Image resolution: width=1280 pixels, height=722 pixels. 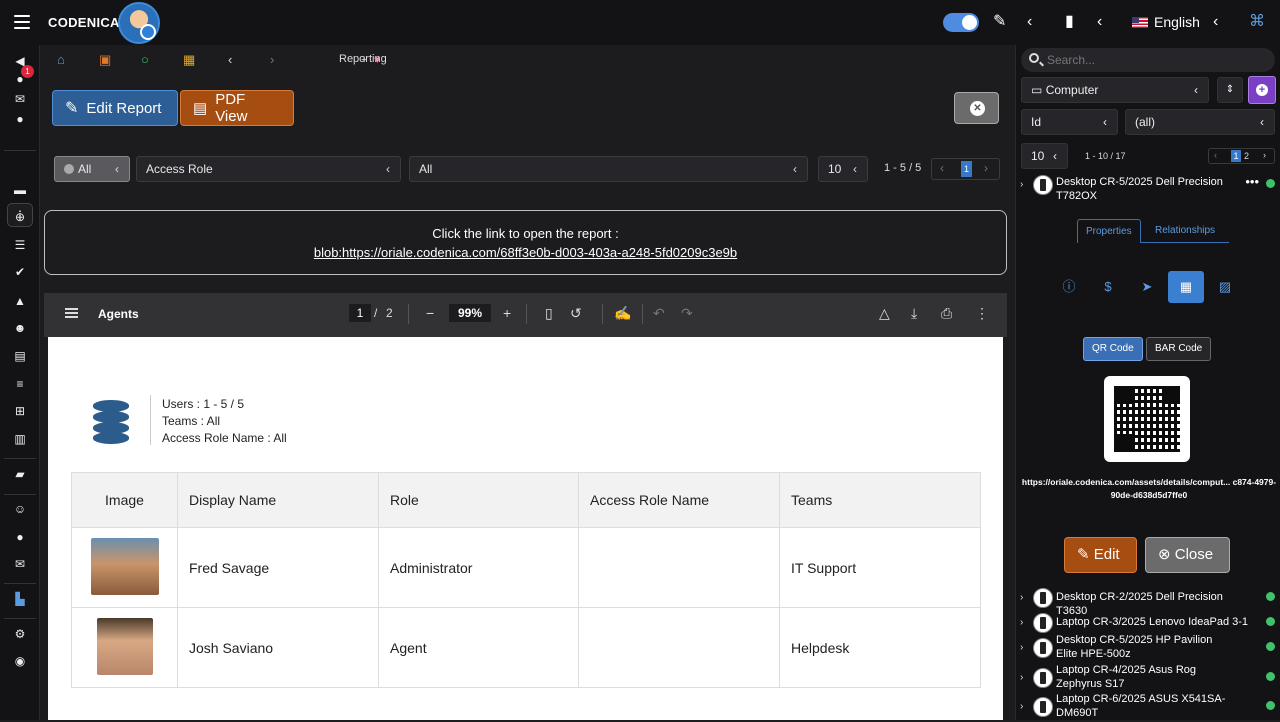 I want to click on pdf-page-input: 1, so click(x=360, y=313).